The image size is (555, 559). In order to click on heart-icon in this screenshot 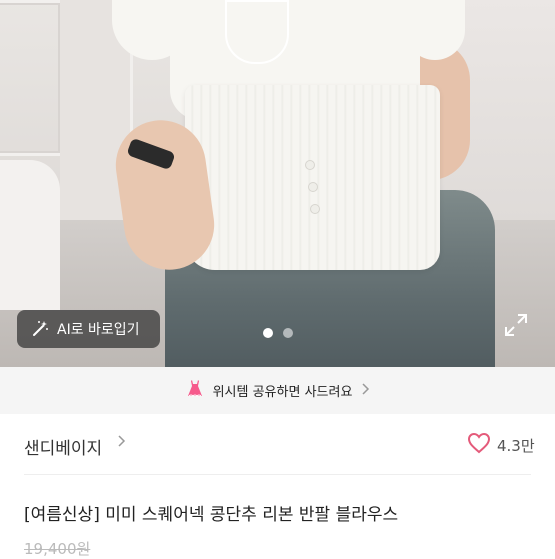, I will do `click(479, 445)`.